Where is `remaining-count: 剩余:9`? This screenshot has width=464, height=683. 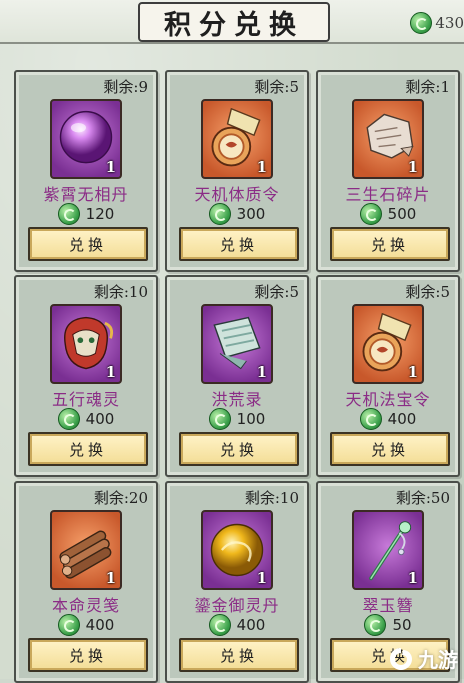
remaining-count: 剩余:9 is located at coordinates (125, 87).